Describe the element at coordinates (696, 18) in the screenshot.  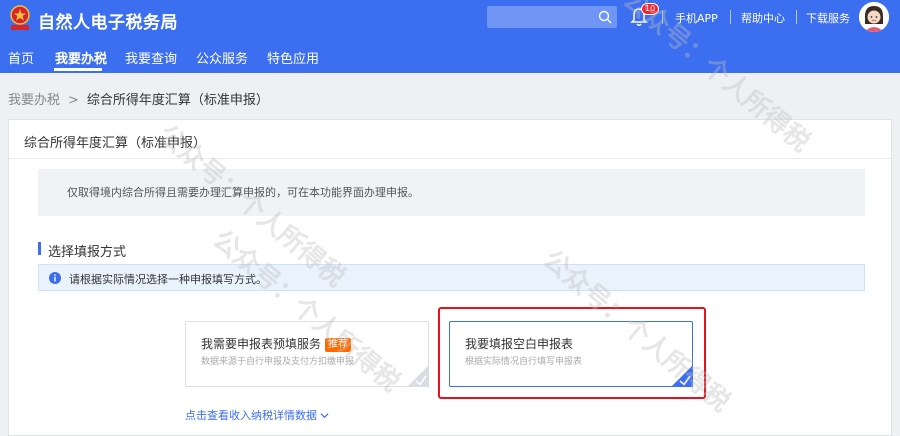
I see `mobile-app-link: 手机APP` at that location.